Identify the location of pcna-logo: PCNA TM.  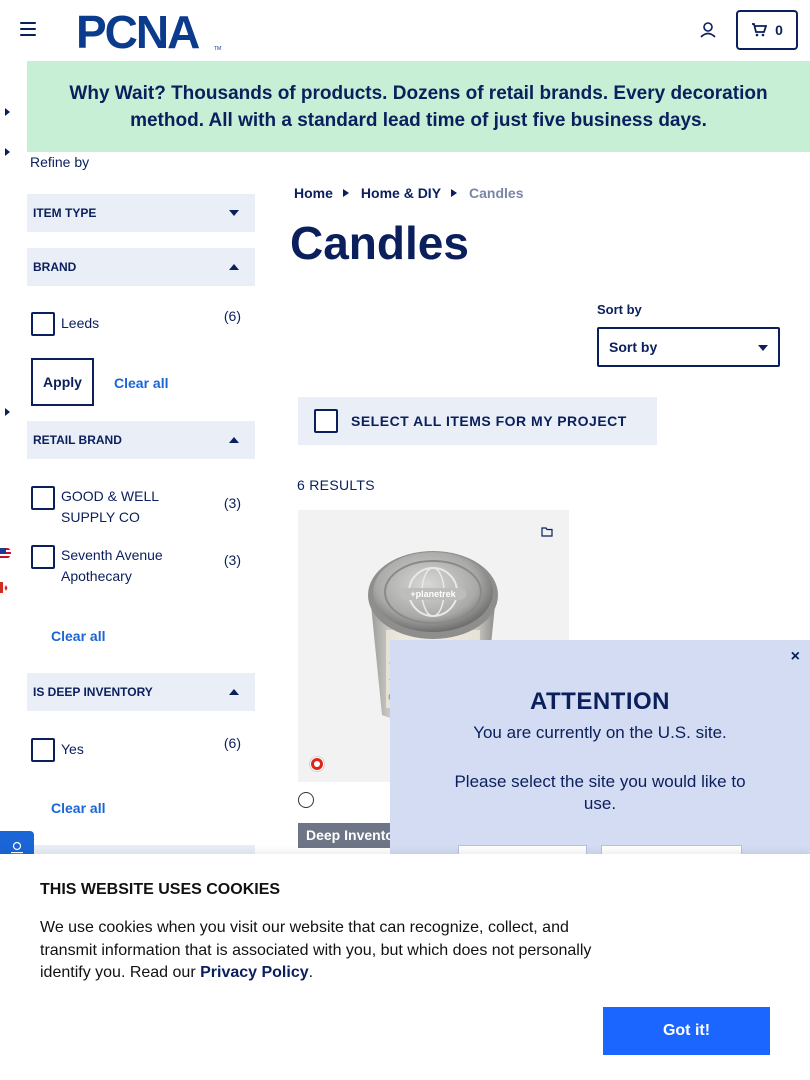
(149, 31).